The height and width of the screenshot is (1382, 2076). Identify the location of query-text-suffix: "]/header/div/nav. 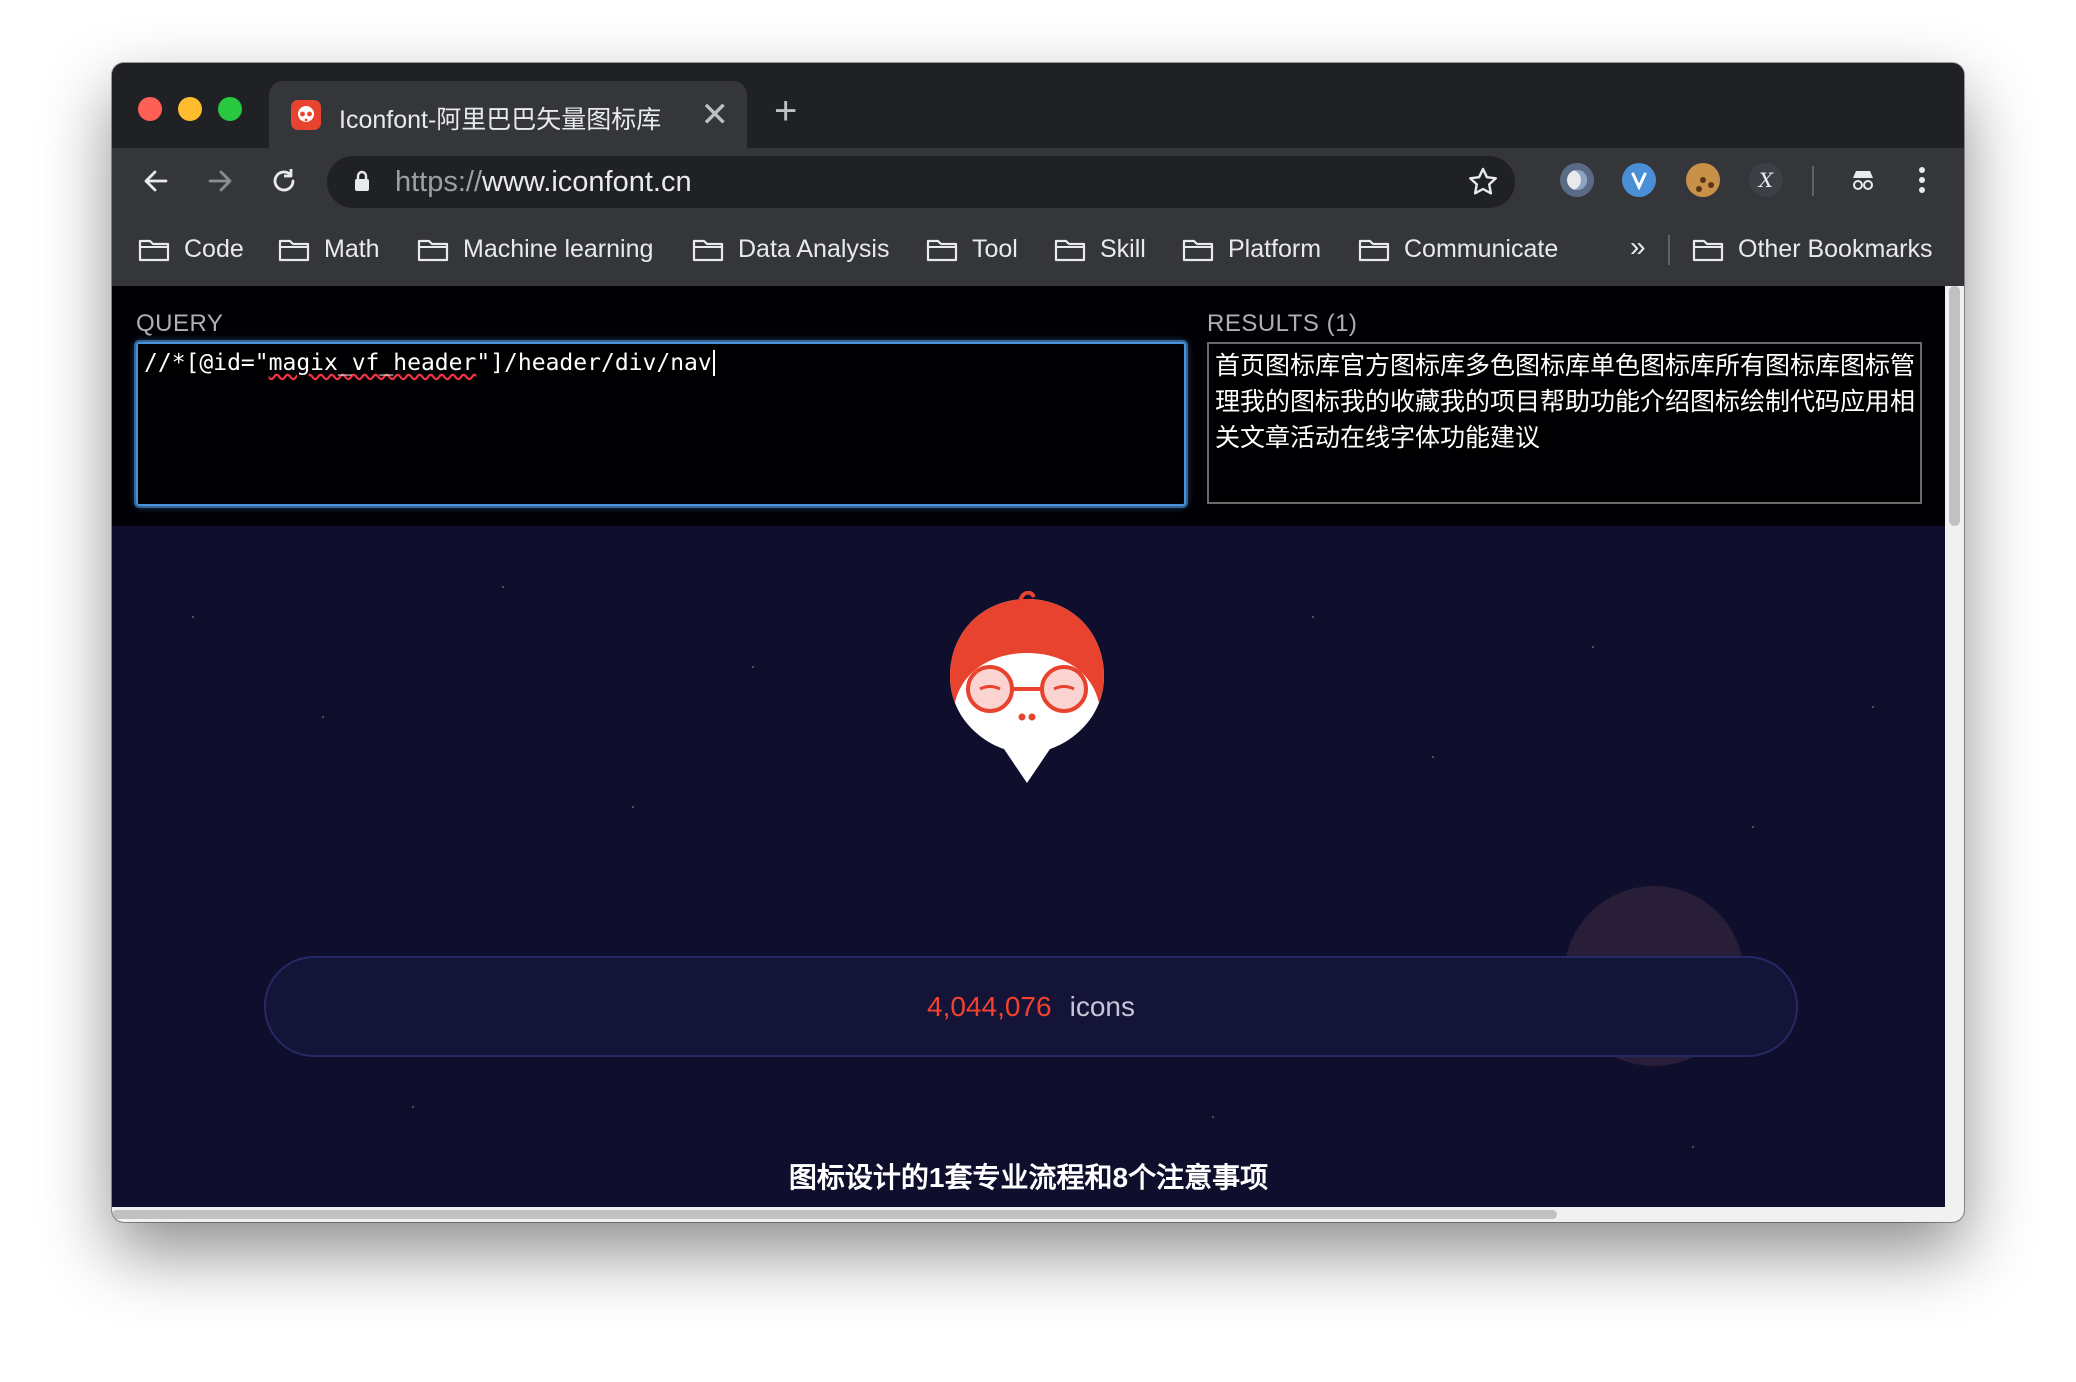
(594, 363).